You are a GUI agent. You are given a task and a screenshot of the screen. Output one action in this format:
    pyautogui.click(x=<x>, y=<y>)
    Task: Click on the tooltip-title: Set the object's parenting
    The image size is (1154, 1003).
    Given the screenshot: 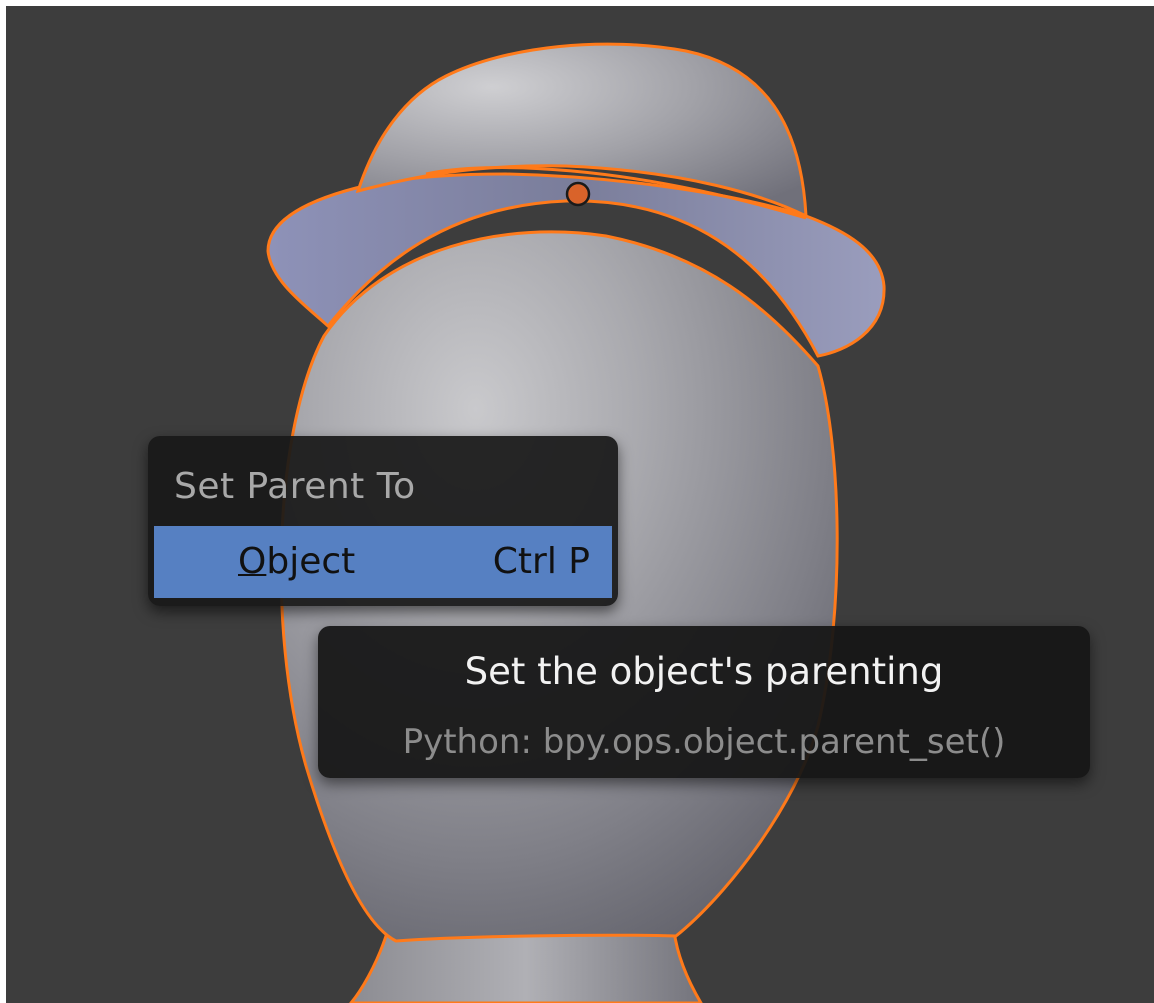 What is the action you would take?
    pyautogui.click(x=704, y=671)
    